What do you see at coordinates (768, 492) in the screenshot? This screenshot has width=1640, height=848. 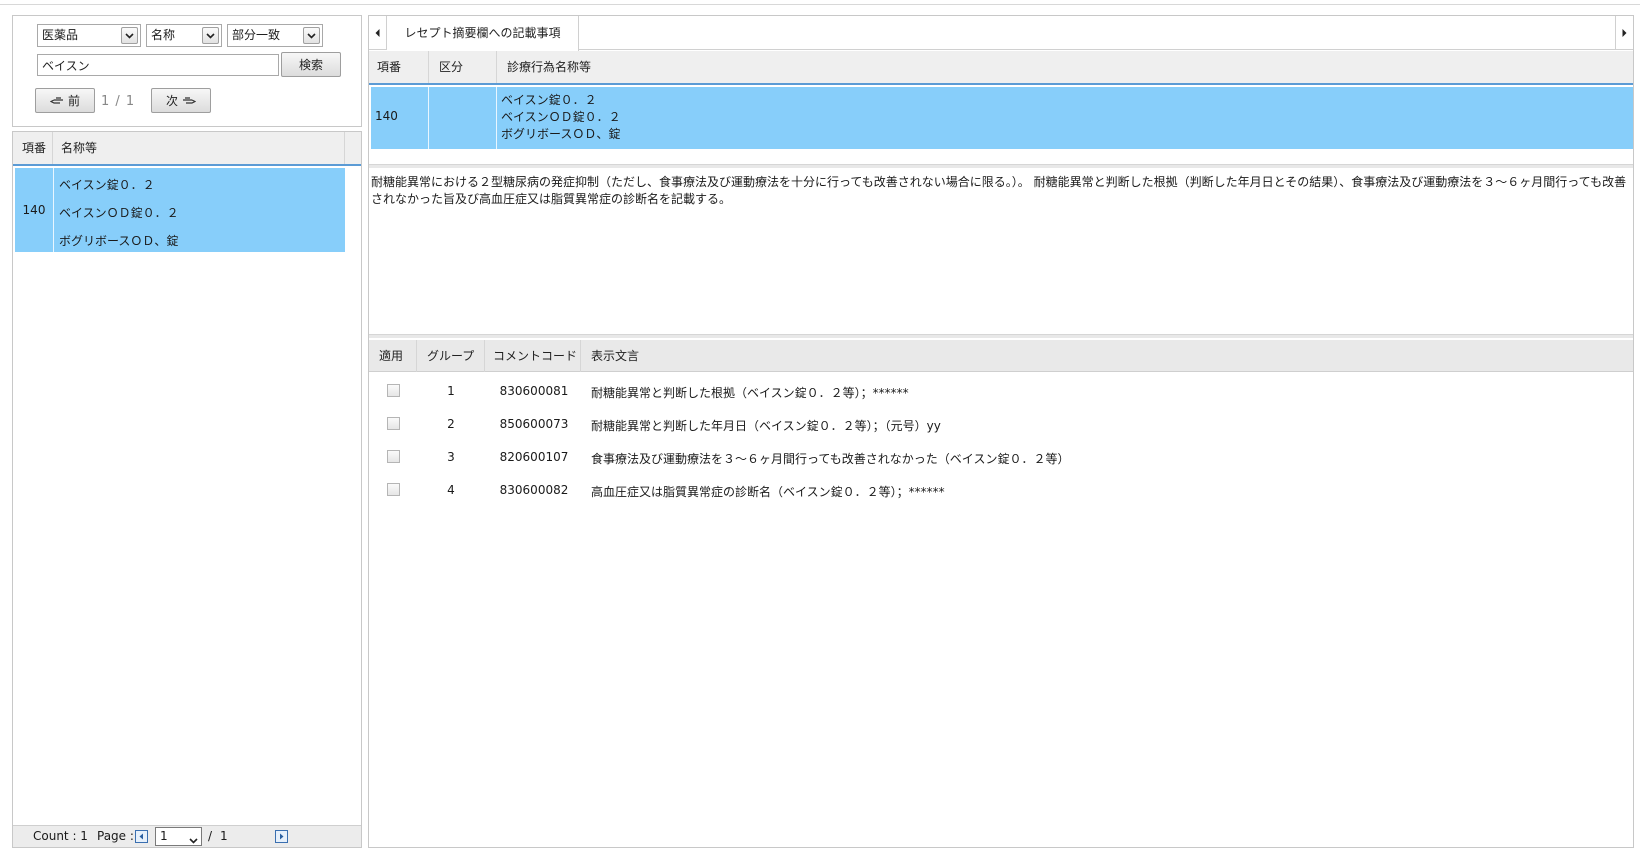 I see `comment-text: 高血圧症又は脂質異常症の診断名（ベイスン錠０．２等）；******` at bounding box center [768, 492].